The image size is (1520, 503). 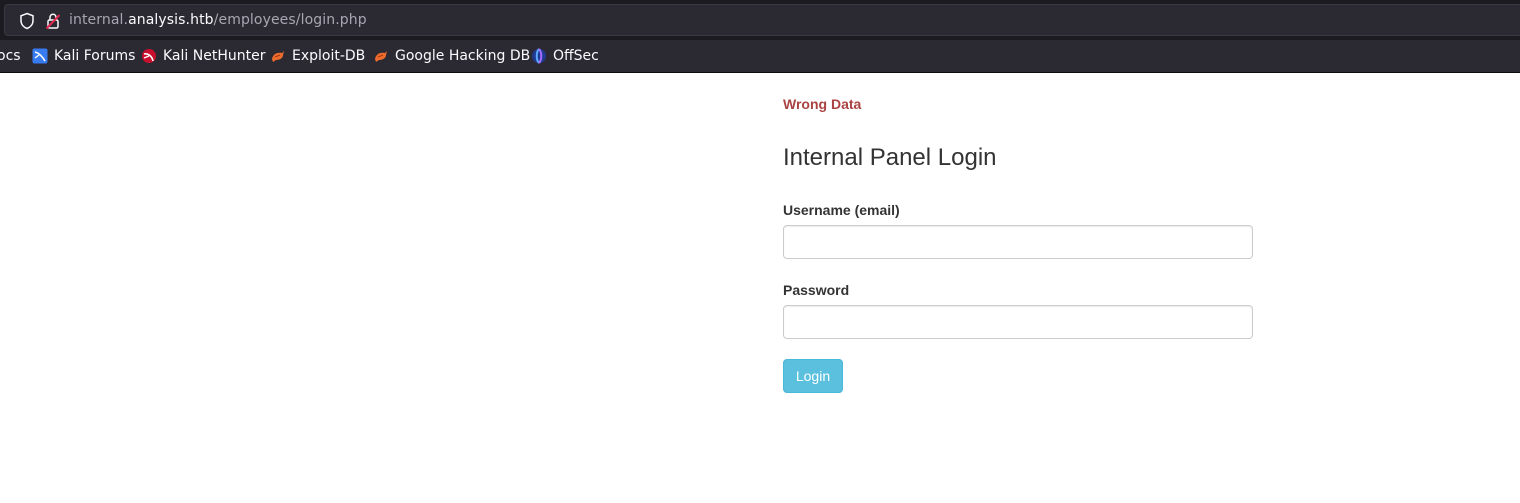 What do you see at coordinates (822, 104) in the screenshot?
I see `error-message: Wrong Data` at bounding box center [822, 104].